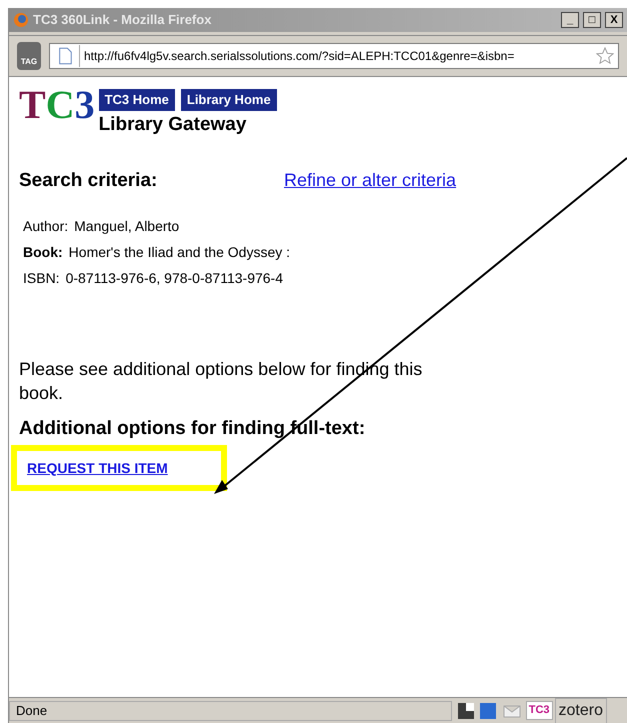 This screenshot has width=627, height=723. I want to click on address-bar: http://fu6fv4lg5v.search.serialssolutions.com/?sid=ALEPH:TCC01&genre=&isbn=, so click(334, 56).